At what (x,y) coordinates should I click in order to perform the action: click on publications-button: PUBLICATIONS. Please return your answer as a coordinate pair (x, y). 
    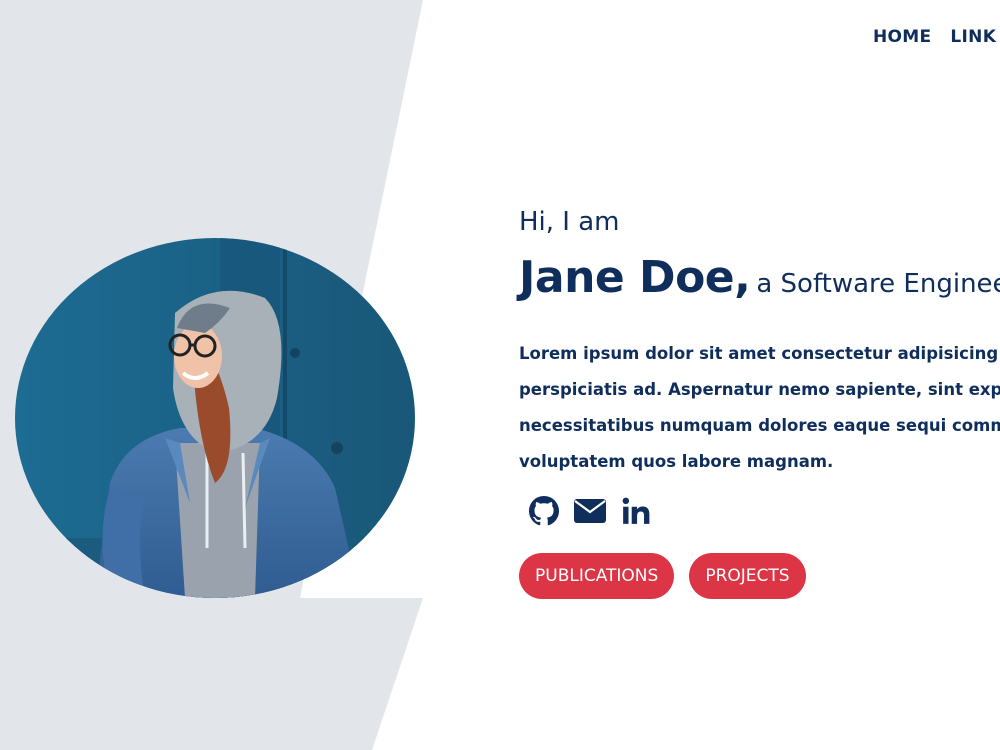
    Looking at the image, I should click on (597, 576).